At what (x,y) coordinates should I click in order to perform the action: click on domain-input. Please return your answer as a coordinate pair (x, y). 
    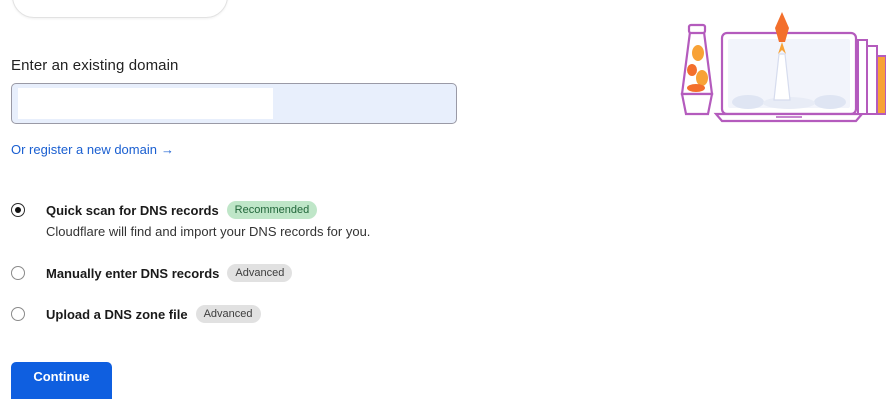
    Looking at the image, I should click on (234, 103).